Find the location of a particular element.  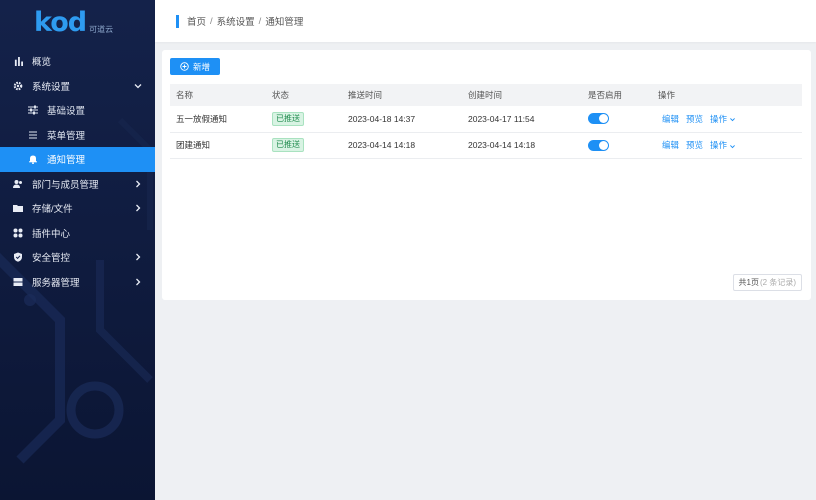

app-logo: kod 可道云 is located at coordinates (77, 22).